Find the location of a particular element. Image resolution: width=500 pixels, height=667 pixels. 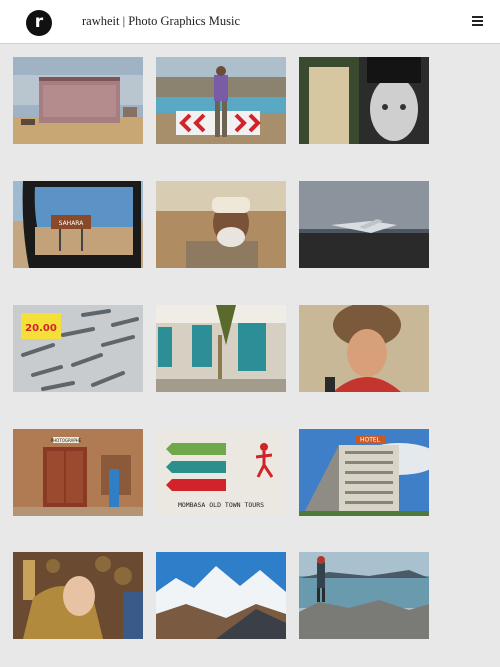

photo-plane-wreck-image is located at coordinates (364, 224).